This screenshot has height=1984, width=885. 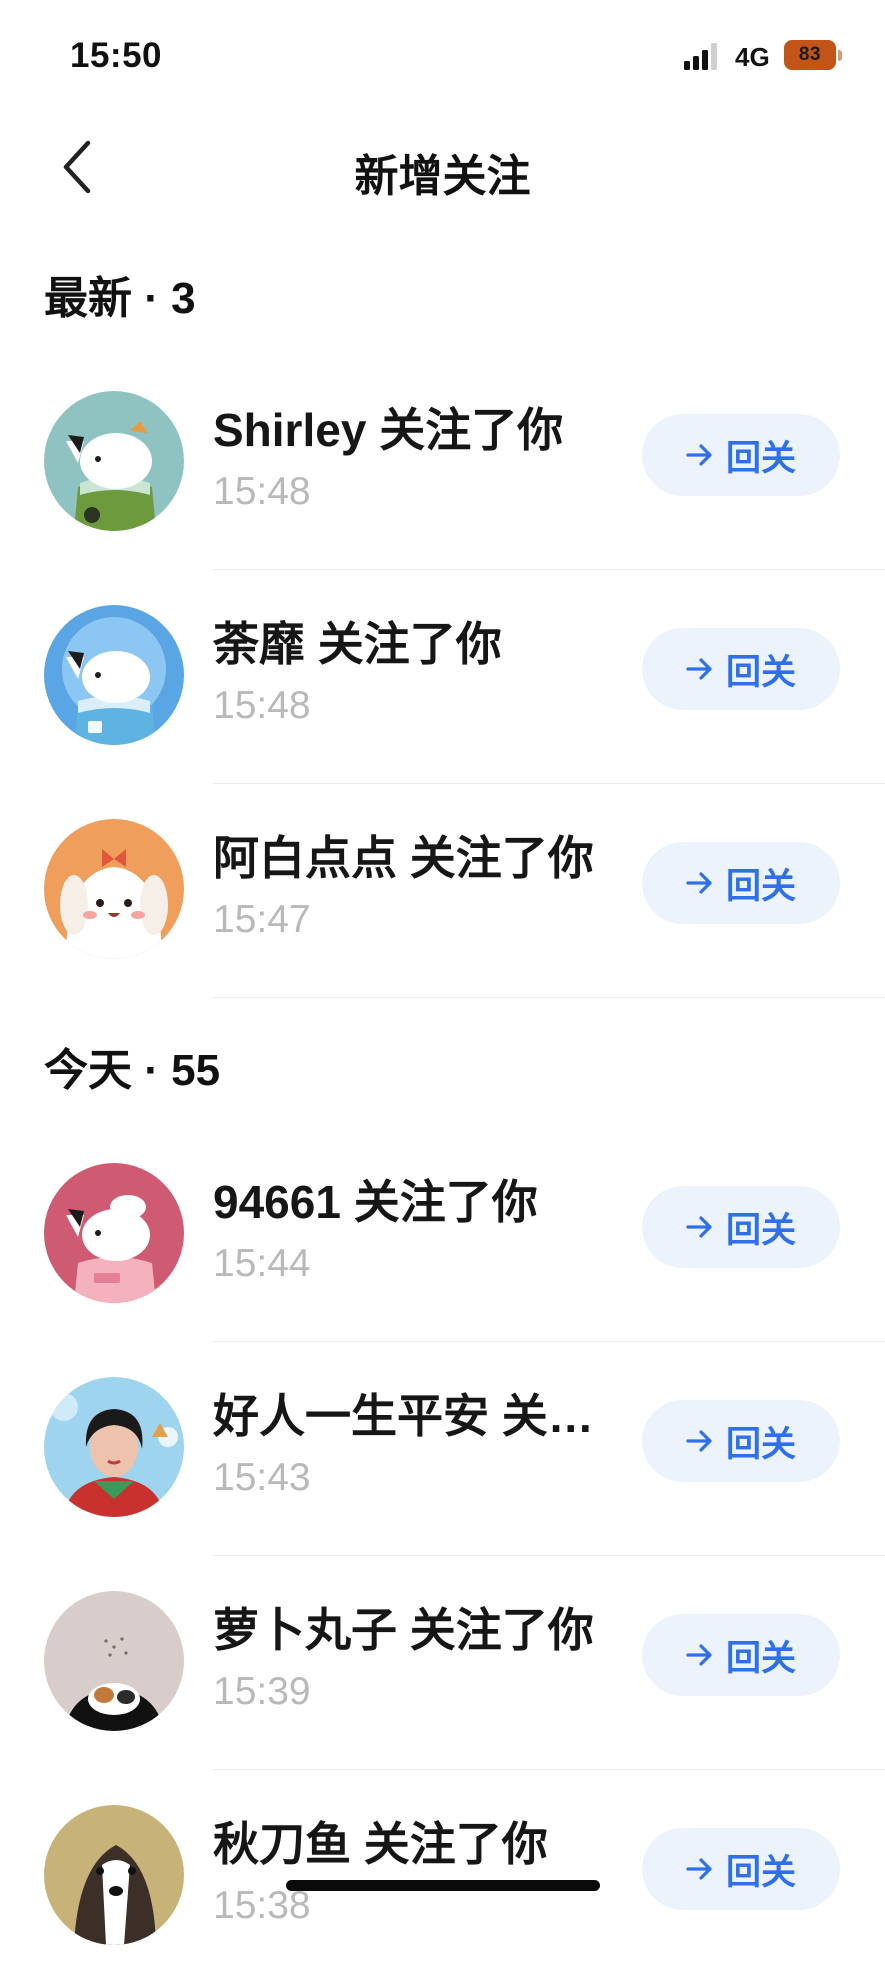 I want to click on follow-time: 15:43, so click(x=262, y=1477).